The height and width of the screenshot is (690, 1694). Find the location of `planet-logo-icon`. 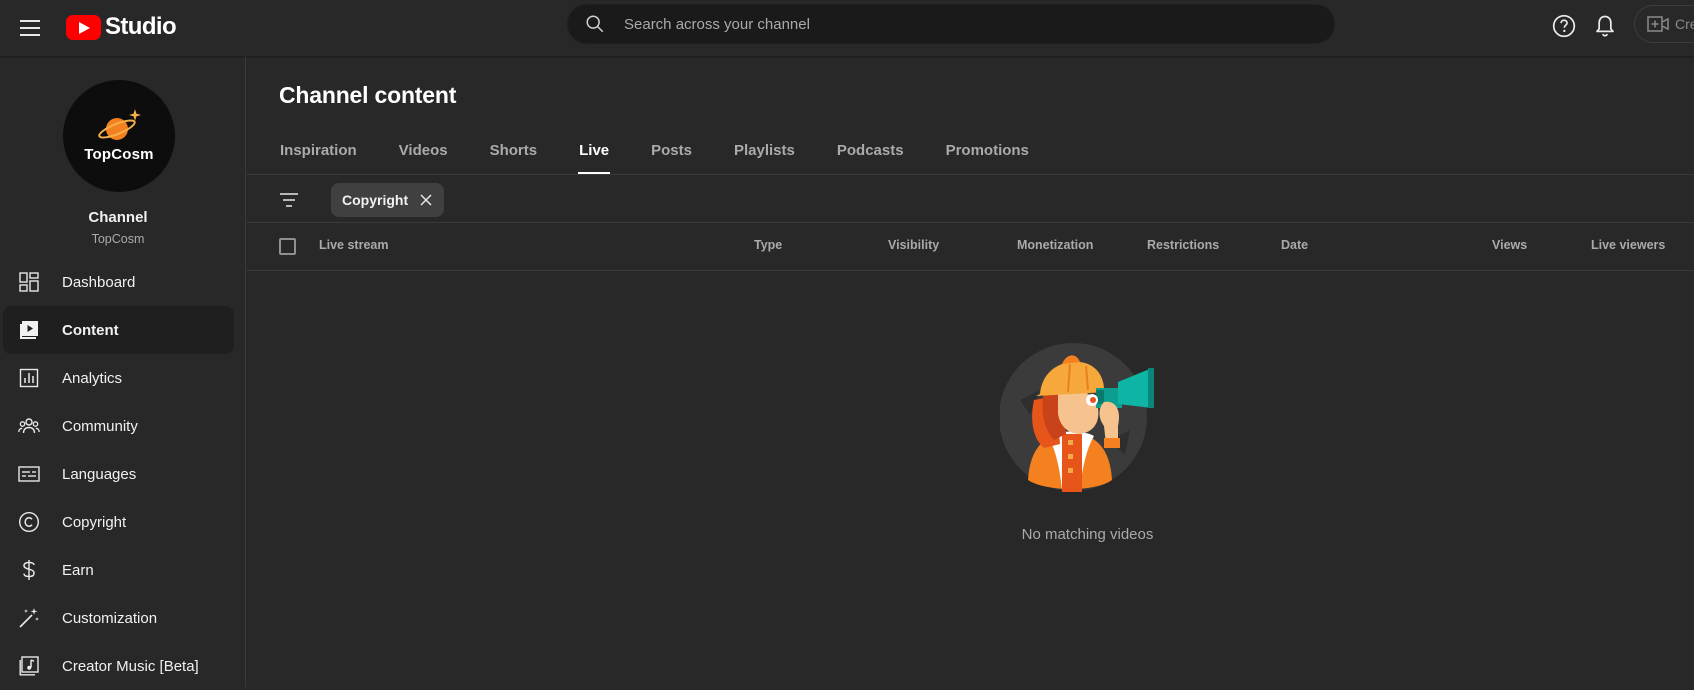

planet-logo-icon is located at coordinates (119, 124).